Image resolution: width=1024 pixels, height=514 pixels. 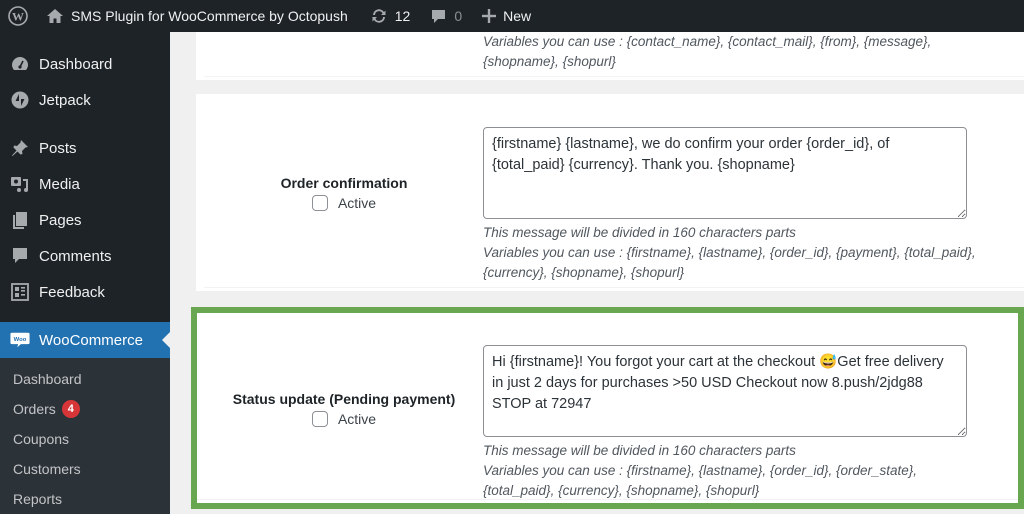 I want to click on comments-link: 0, so click(x=446, y=16).